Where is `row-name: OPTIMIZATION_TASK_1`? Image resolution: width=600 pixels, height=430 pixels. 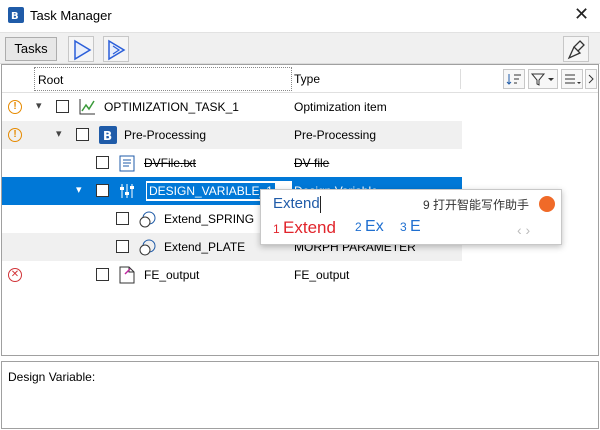 row-name: OPTIMIZATION_TASK_1 is located at coordinates (171, 107).